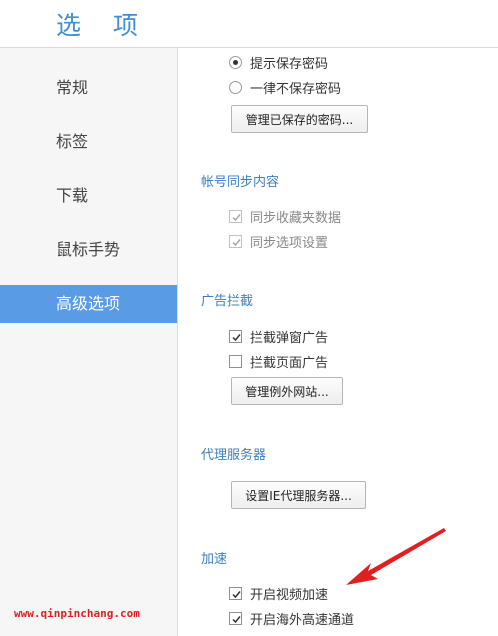 This screenshot has width=498, height=636. I want to click on sync-options-option: 同步选项设置, so click(279, 241).